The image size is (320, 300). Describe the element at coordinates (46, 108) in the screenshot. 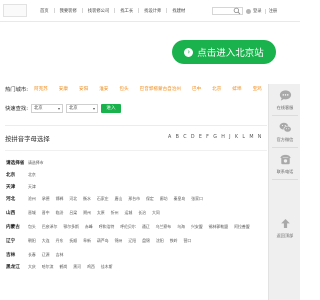

I see `province-select: 北京` at that location.